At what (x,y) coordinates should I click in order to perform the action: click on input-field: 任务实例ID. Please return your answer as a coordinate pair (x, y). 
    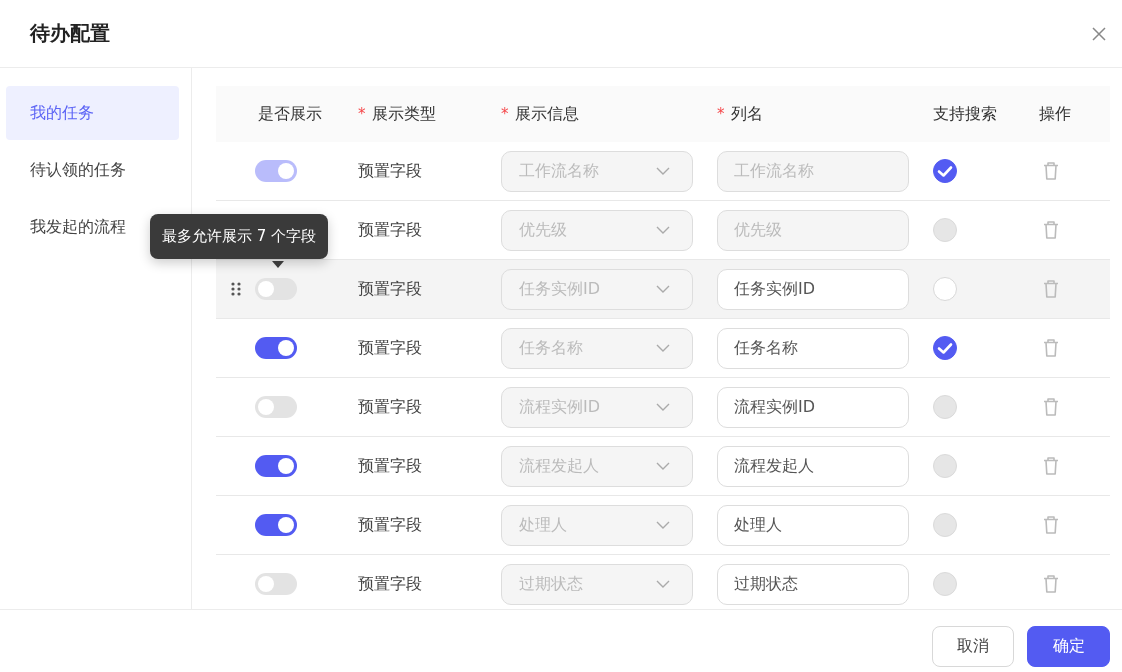
    Looking at the image, I should click on (813, 289).